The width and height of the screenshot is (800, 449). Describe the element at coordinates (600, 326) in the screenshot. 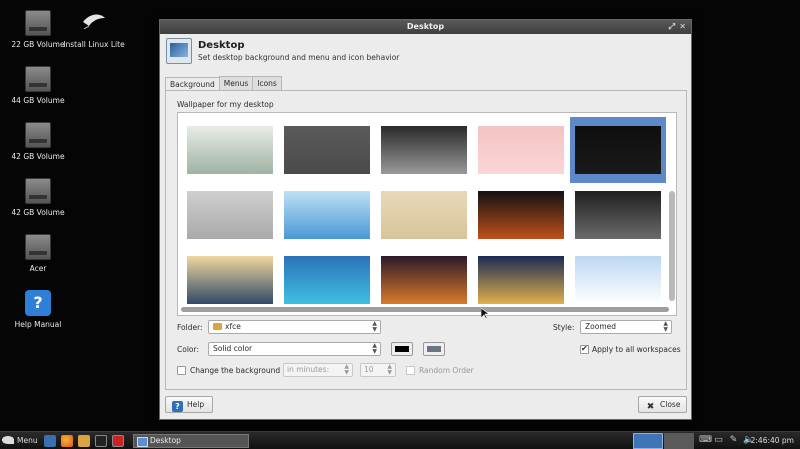

I see `style-value: Zoomed` at that location.